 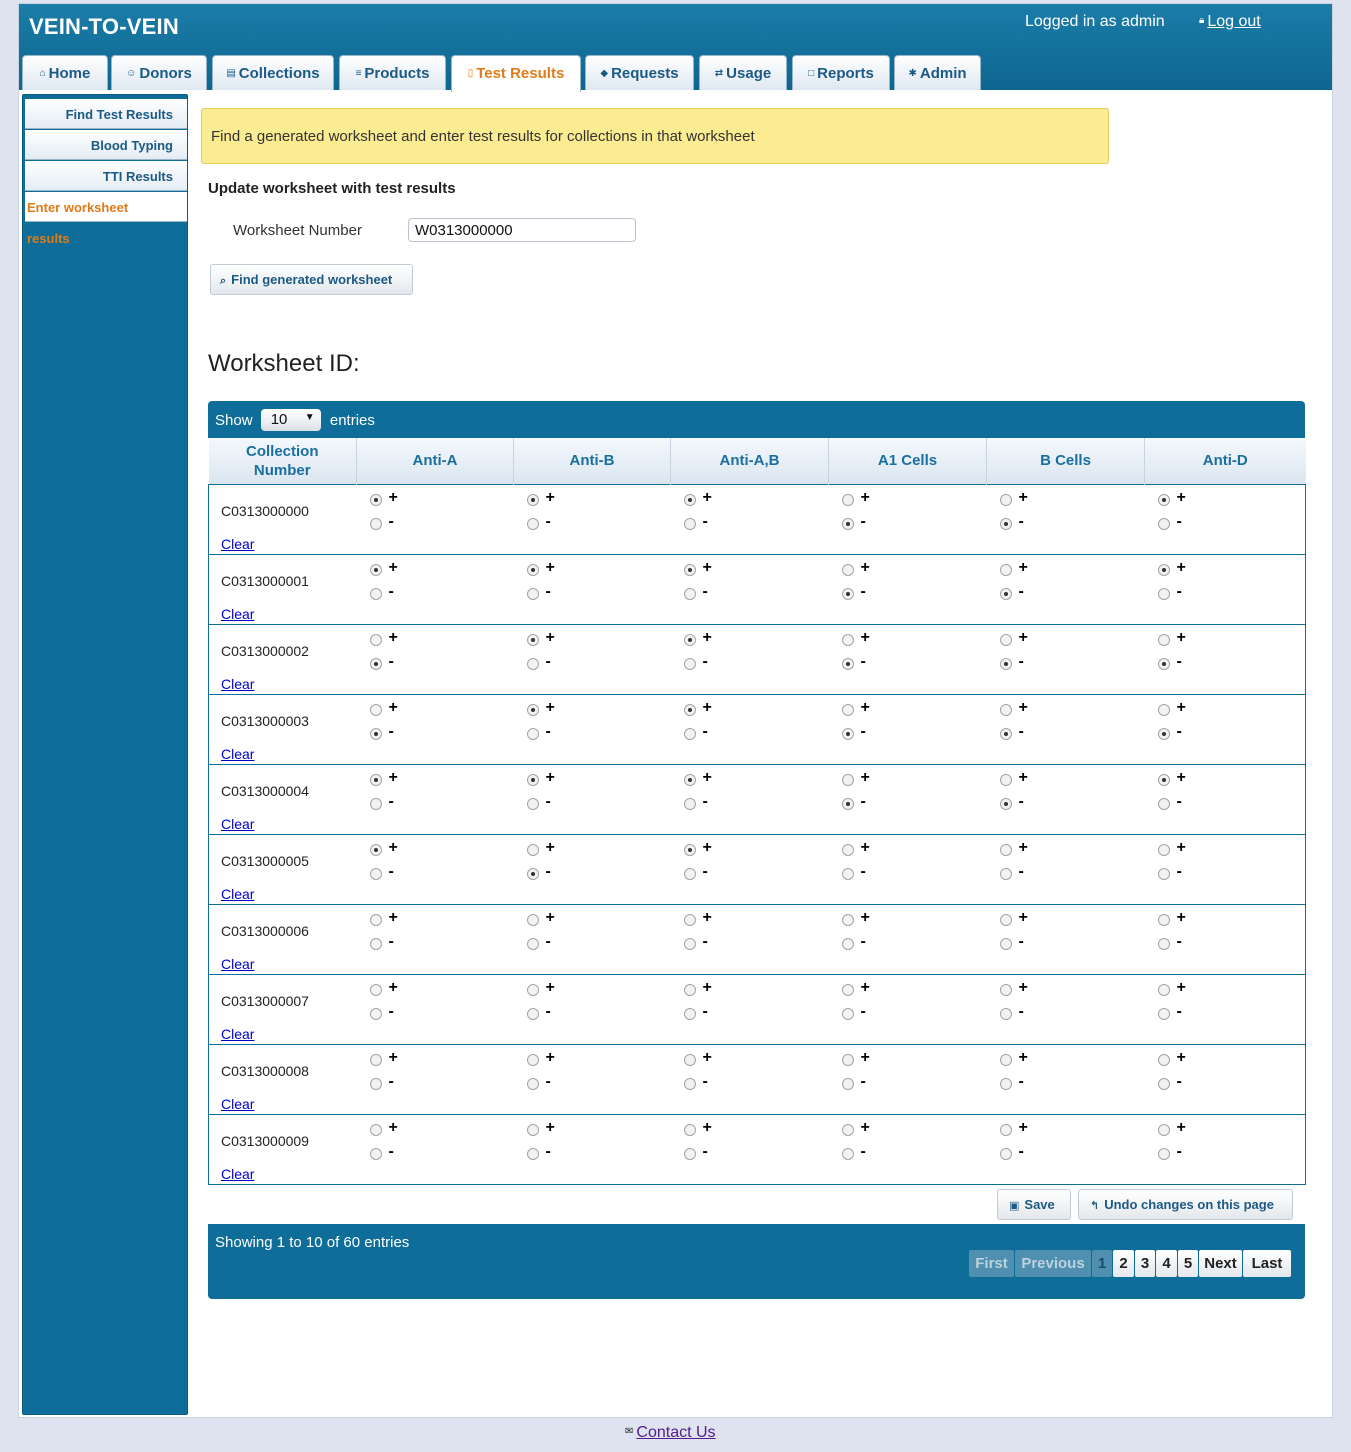 I want to click on tab-collections: ▤ Collections, so click(x=273, y=72).